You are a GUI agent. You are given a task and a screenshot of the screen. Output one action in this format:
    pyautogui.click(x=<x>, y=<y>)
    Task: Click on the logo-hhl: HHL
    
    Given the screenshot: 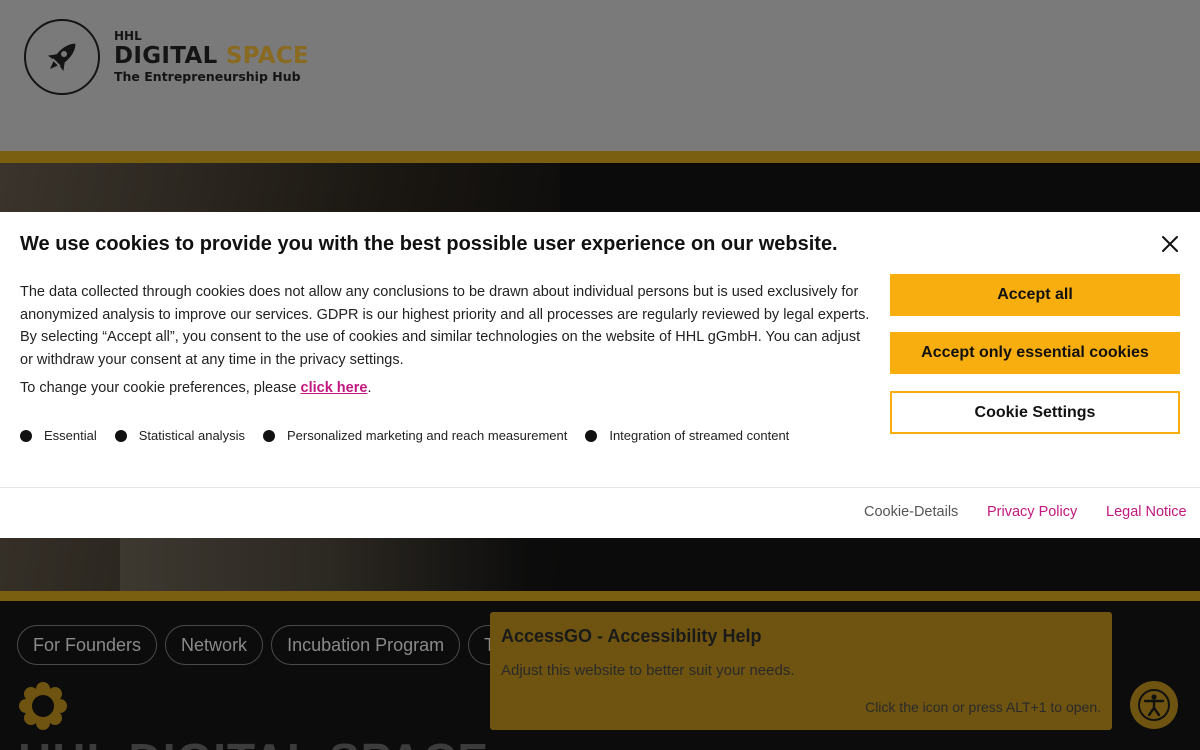 What is the action you would take?
    pyautogui.click(x=128, y=36)
    